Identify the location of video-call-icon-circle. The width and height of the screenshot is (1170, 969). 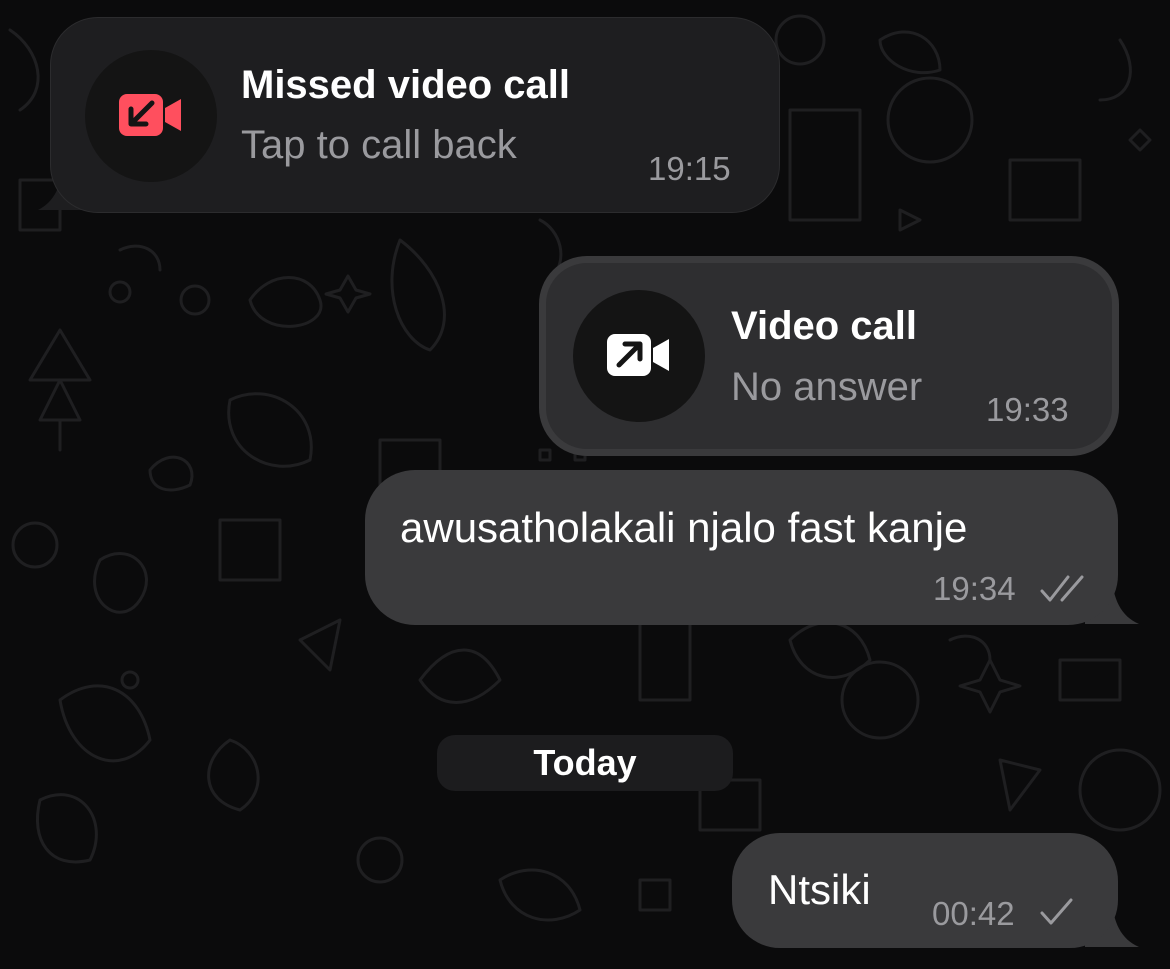
(639, 356).